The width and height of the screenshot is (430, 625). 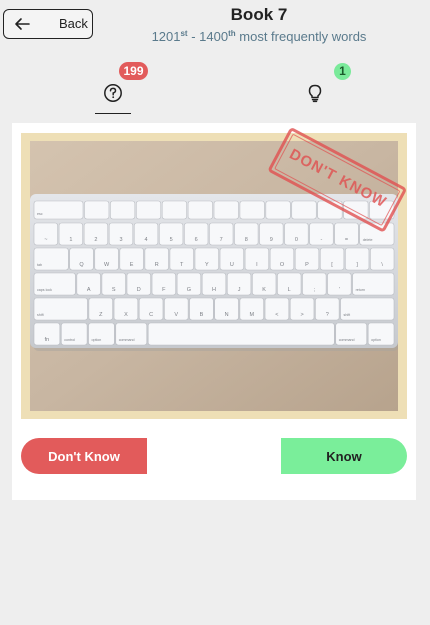 I want to click on key-label: G, so click(x=189, y=290).